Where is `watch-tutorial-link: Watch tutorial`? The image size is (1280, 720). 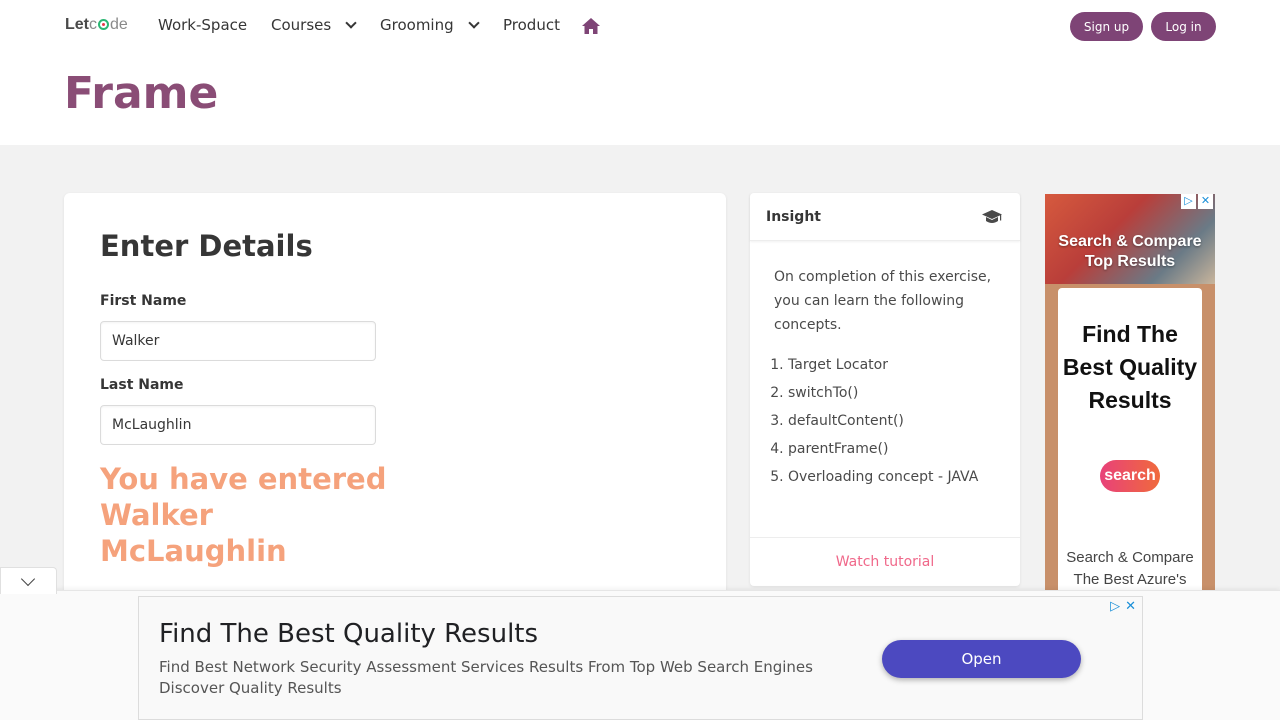 watch-tutorial-link: Watch tutorial is located at coordinates (885, 562).